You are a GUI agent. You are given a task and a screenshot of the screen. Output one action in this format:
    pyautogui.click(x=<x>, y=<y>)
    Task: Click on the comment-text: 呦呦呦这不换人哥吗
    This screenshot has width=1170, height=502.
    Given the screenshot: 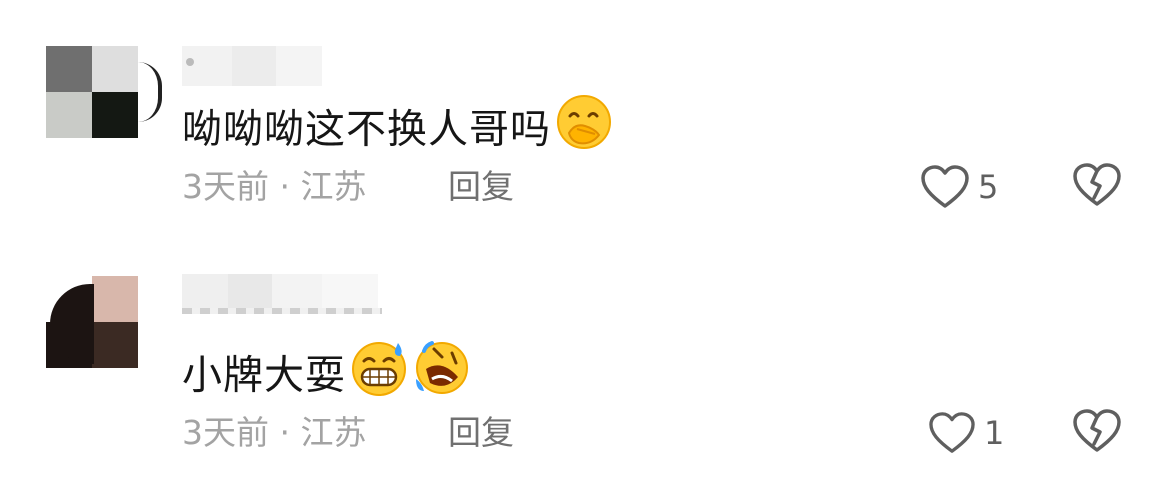 What is the action you would take?
    pyautogui.click(x=397, y=130)
    